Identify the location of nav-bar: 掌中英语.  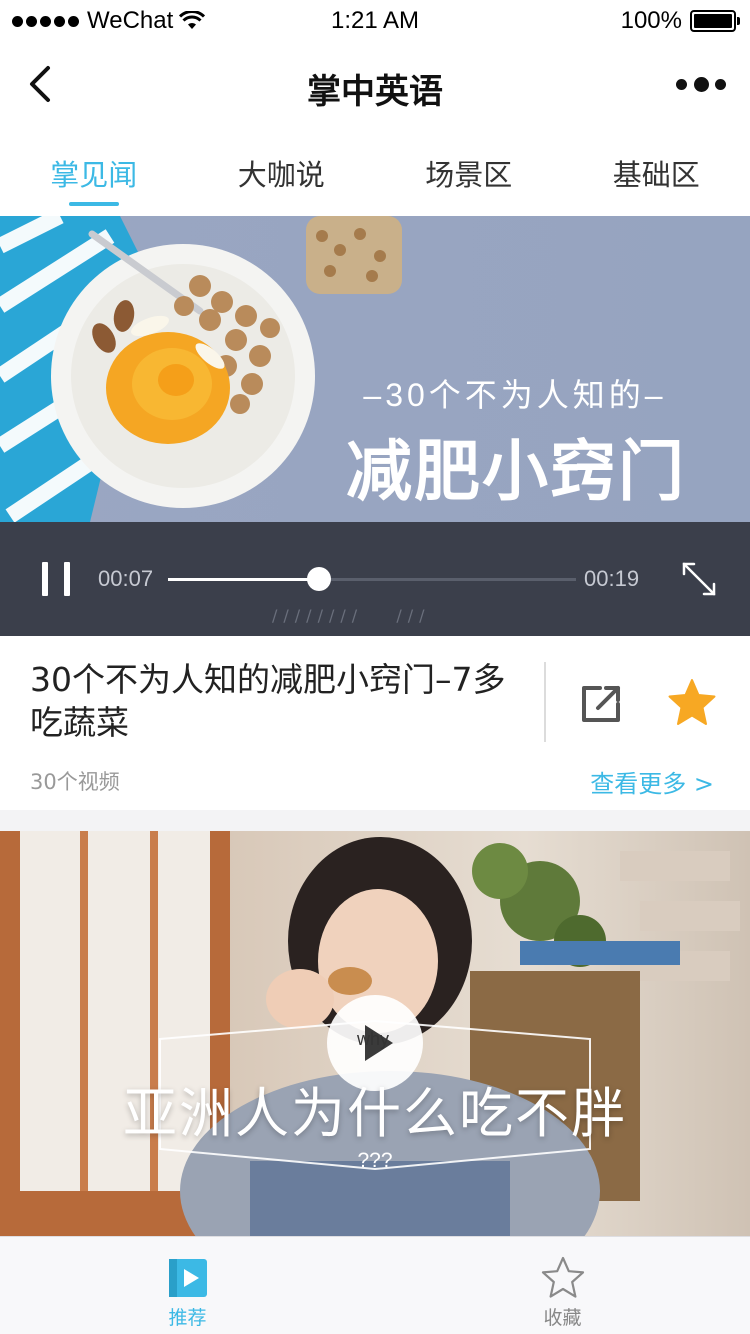
(375, 84).